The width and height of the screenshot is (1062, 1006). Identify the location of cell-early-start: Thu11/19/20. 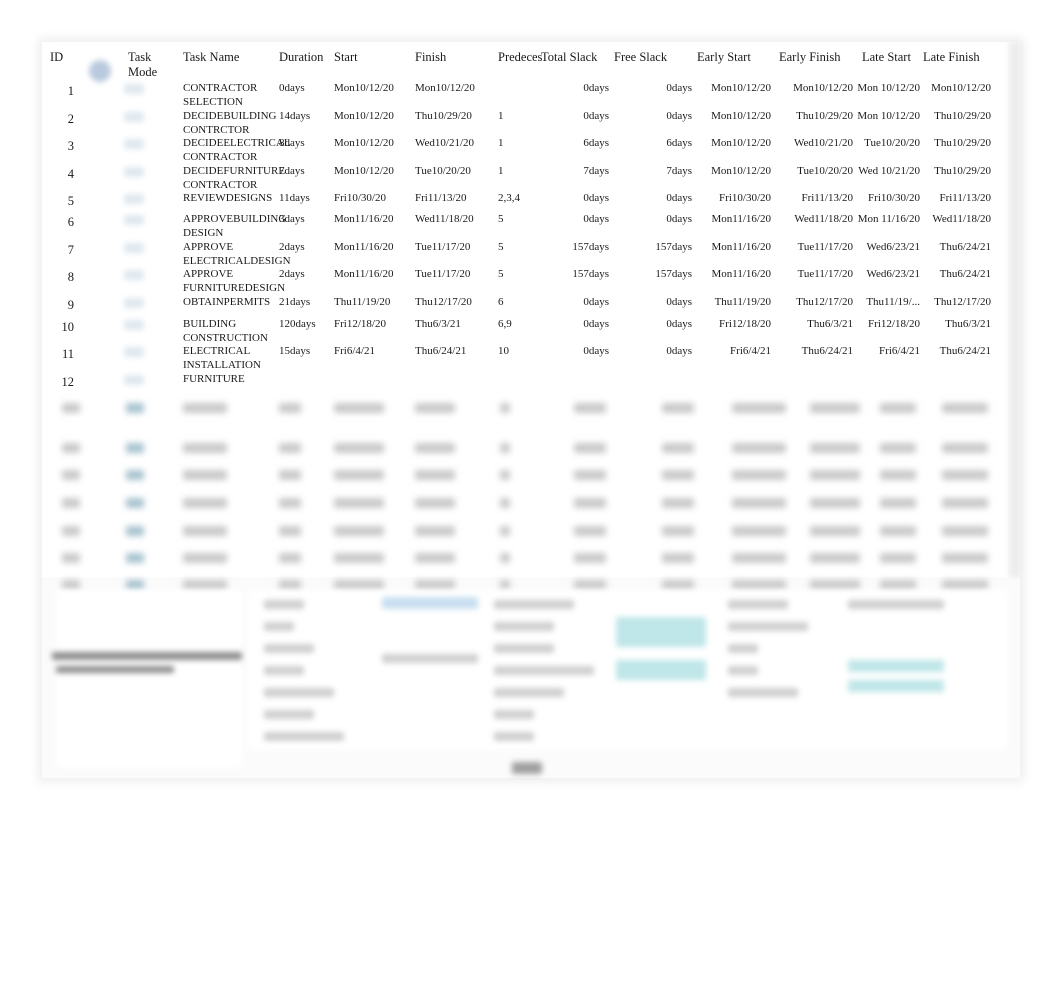
(734, 303).